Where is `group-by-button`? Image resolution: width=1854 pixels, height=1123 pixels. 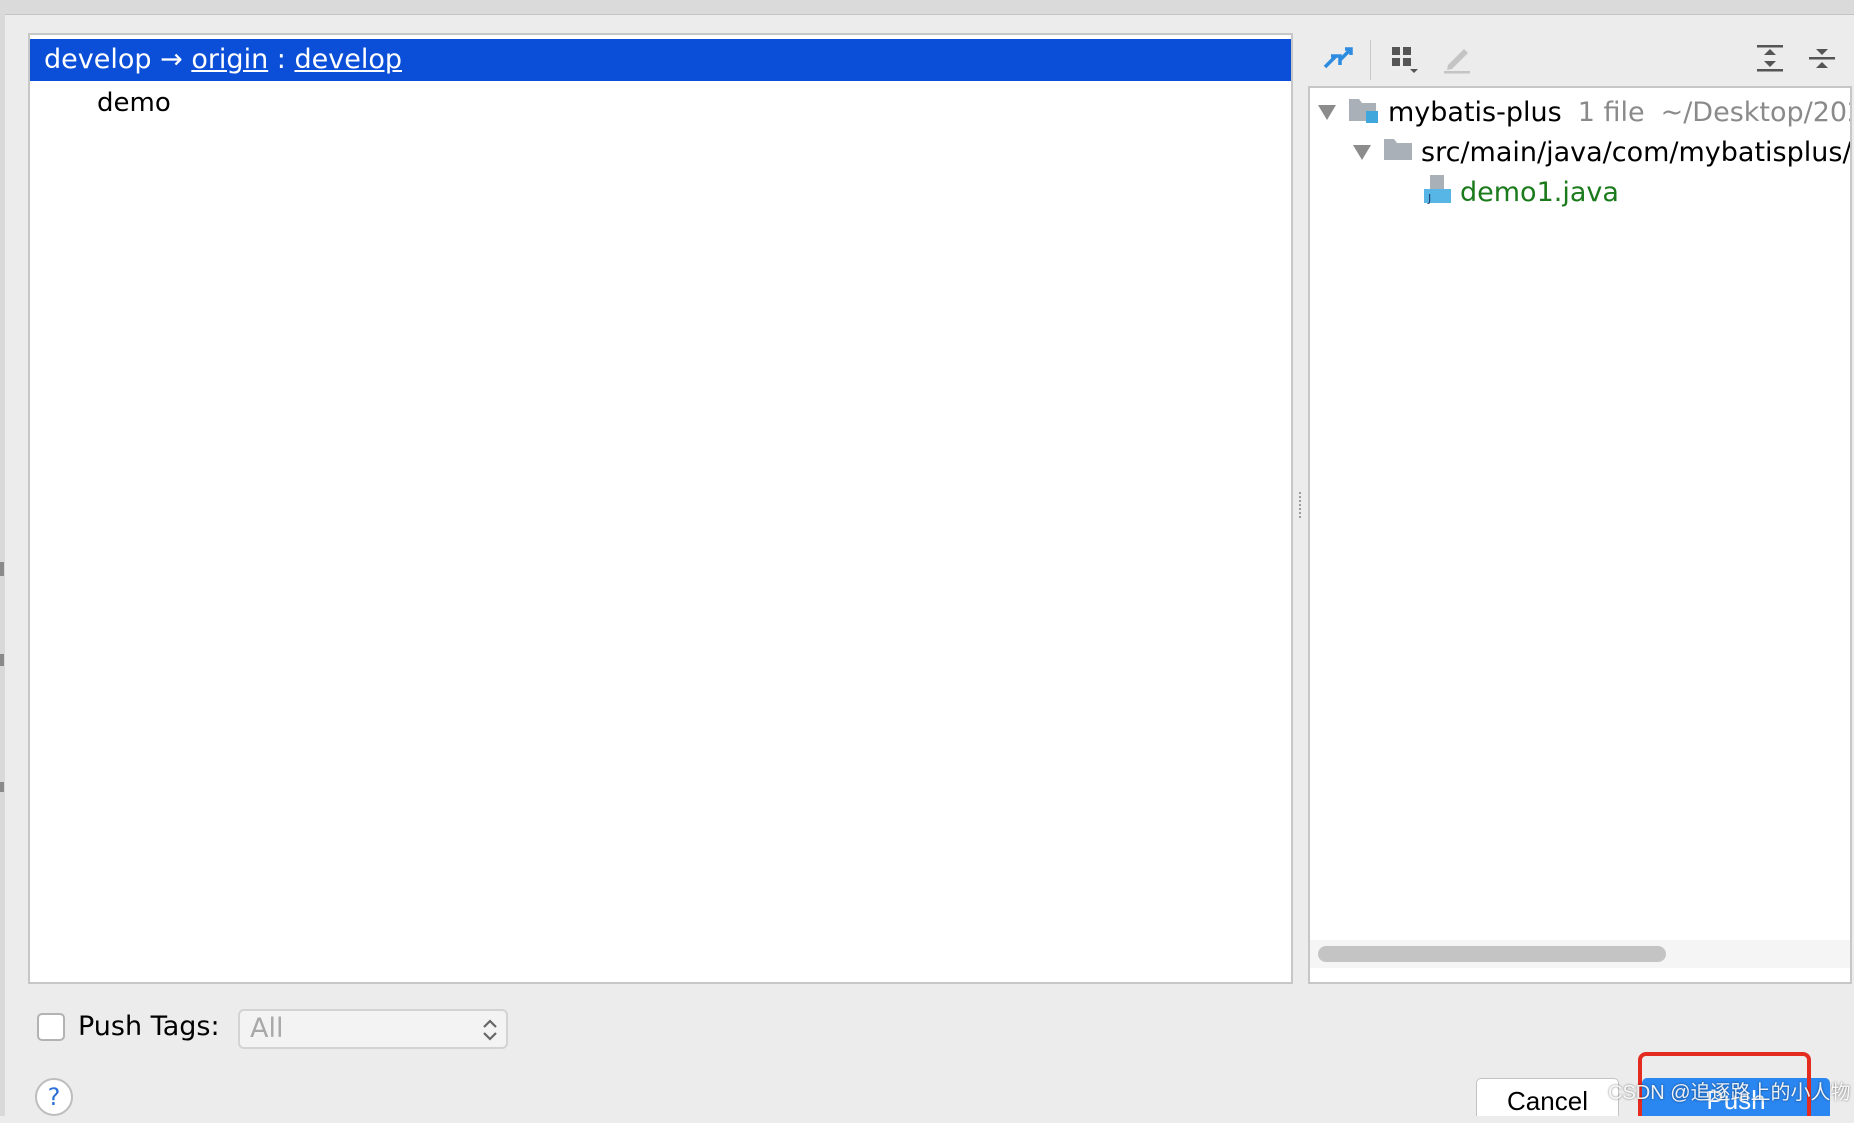
group-by-button is located at coordinates (1404, 60).